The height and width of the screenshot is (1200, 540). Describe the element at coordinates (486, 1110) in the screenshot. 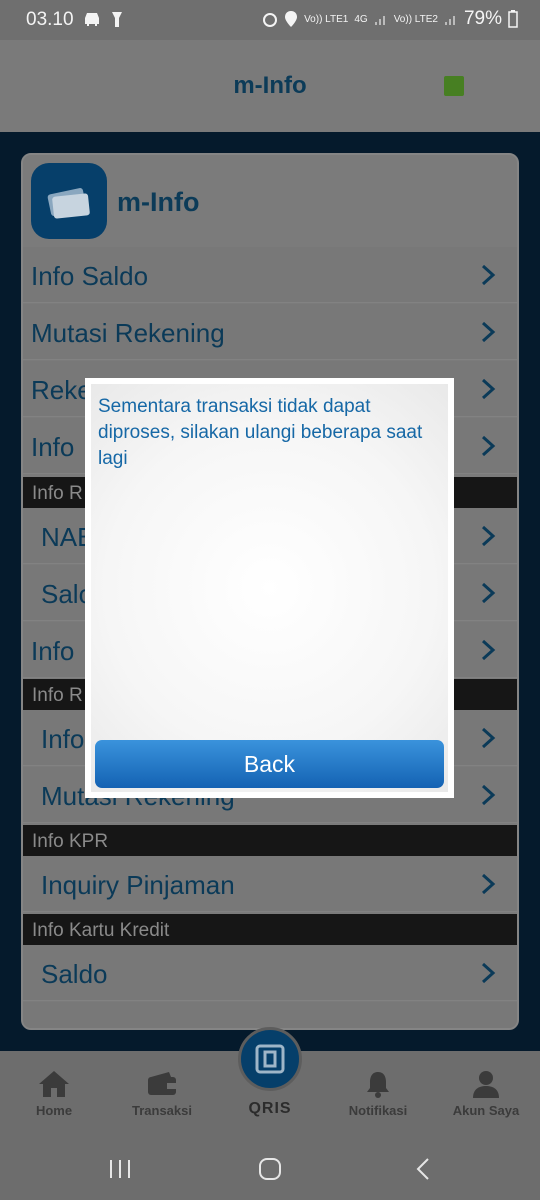

I see `nav-label: Akun Saya` at that location.